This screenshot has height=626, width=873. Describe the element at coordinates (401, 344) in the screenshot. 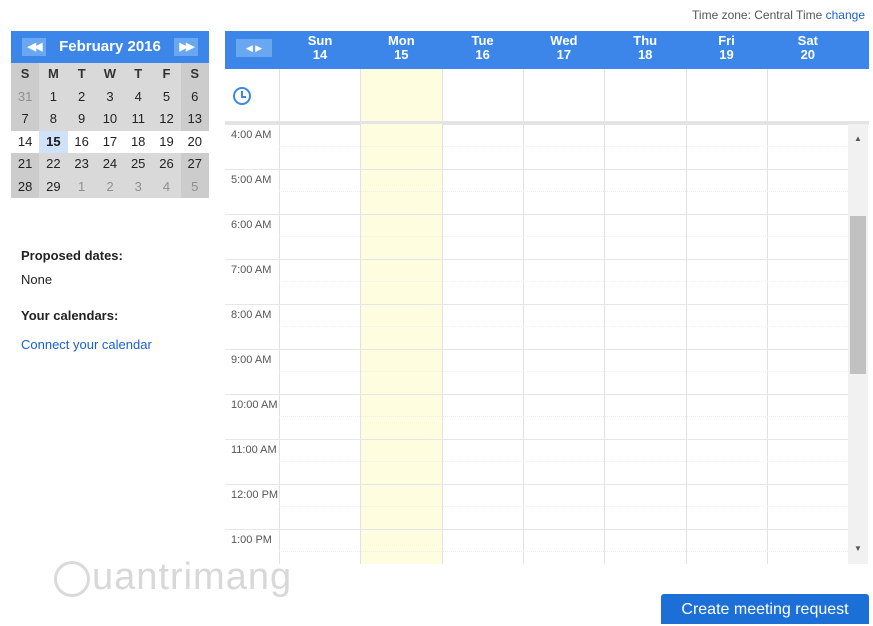

I see `day-column-mon` at that location.